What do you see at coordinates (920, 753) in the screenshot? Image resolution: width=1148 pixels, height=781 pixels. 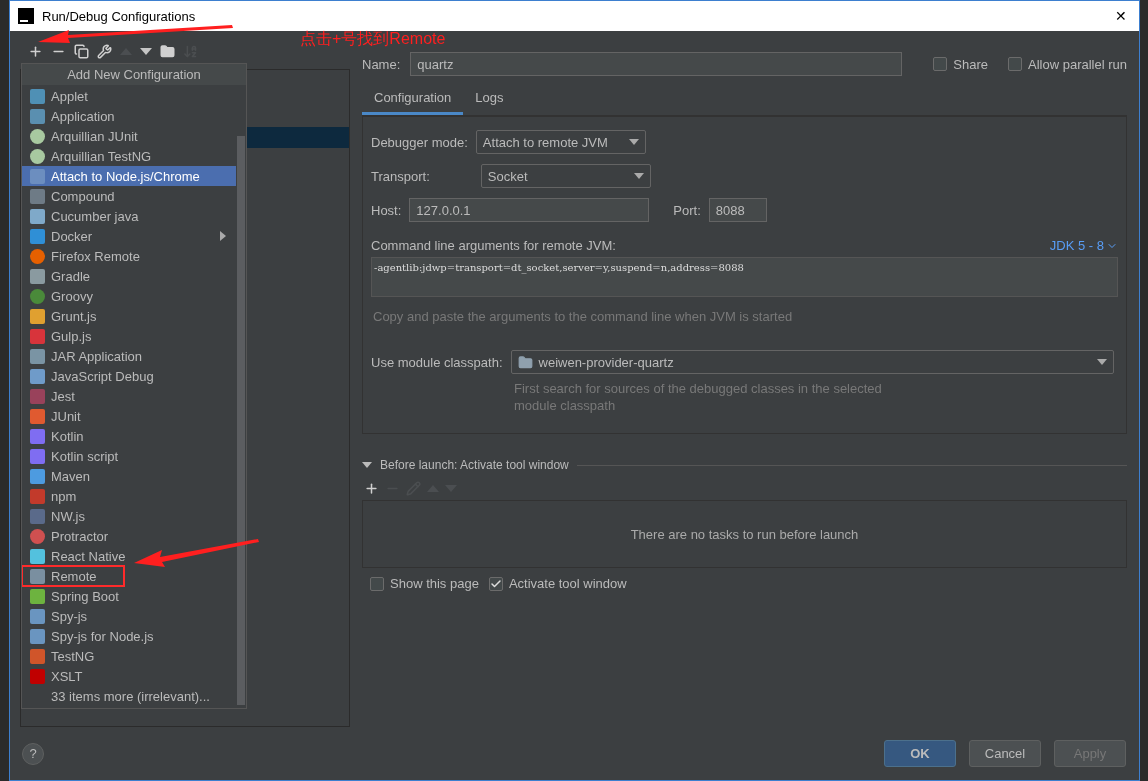 I see `dialog-button: OK` at bounding box center [920, 753].